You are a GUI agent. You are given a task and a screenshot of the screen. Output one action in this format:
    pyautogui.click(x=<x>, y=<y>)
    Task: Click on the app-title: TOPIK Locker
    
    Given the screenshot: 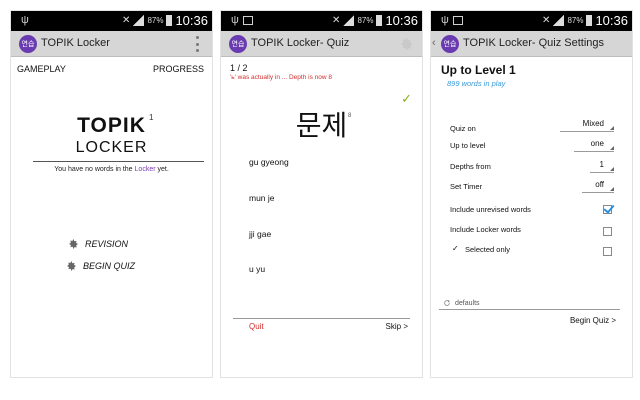 What is the action you would take?
    pyautogui.click(x=75, y=43)
    